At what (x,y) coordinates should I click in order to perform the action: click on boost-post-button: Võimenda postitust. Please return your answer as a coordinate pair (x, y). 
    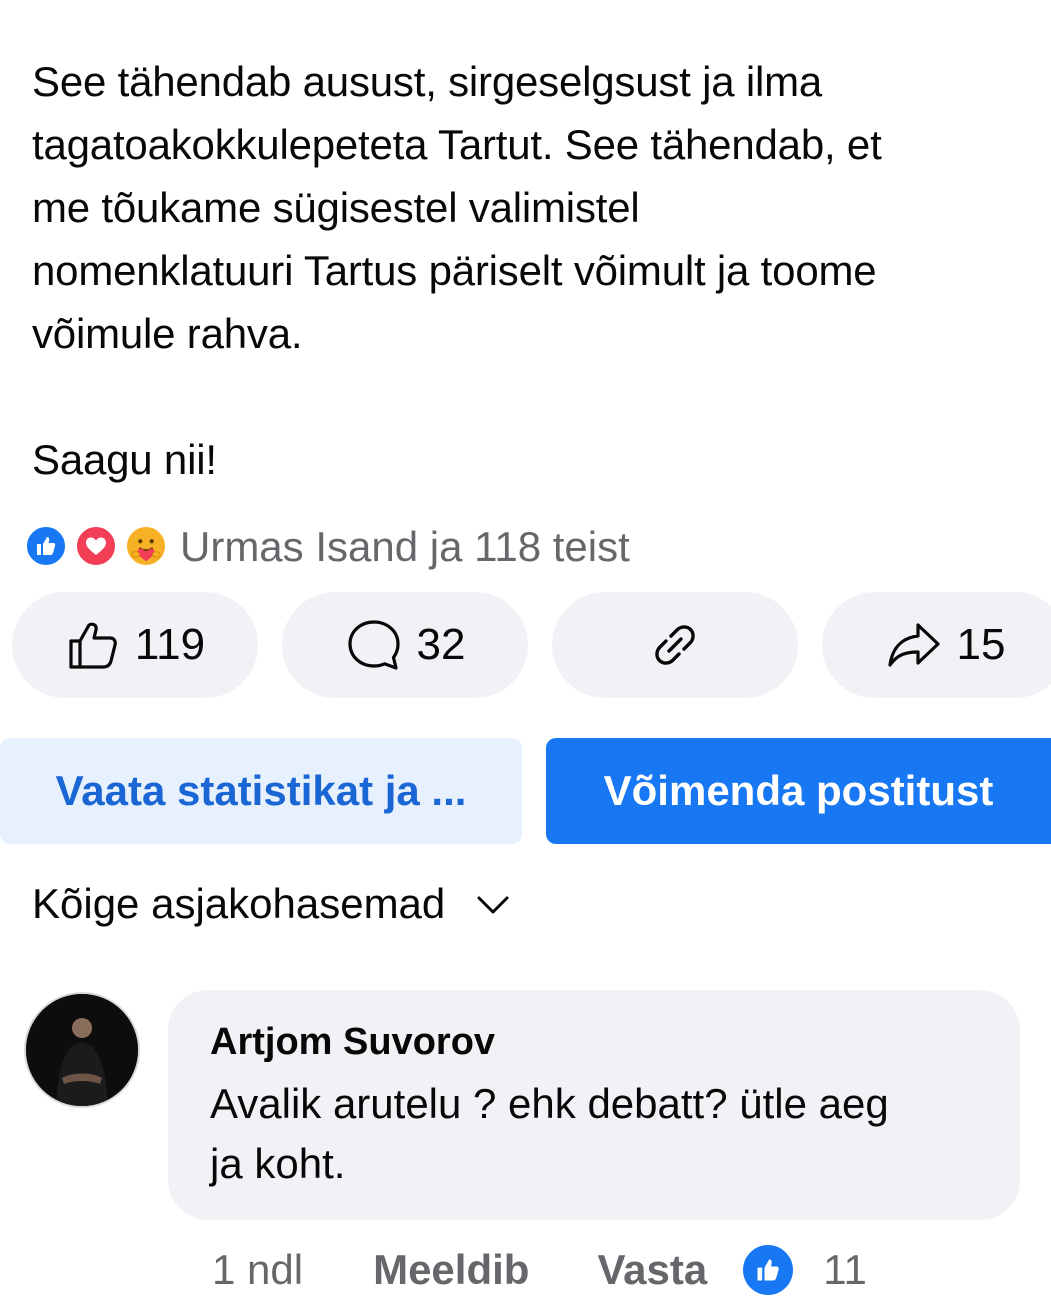
    Looking at the image, I should click on (798, 791).